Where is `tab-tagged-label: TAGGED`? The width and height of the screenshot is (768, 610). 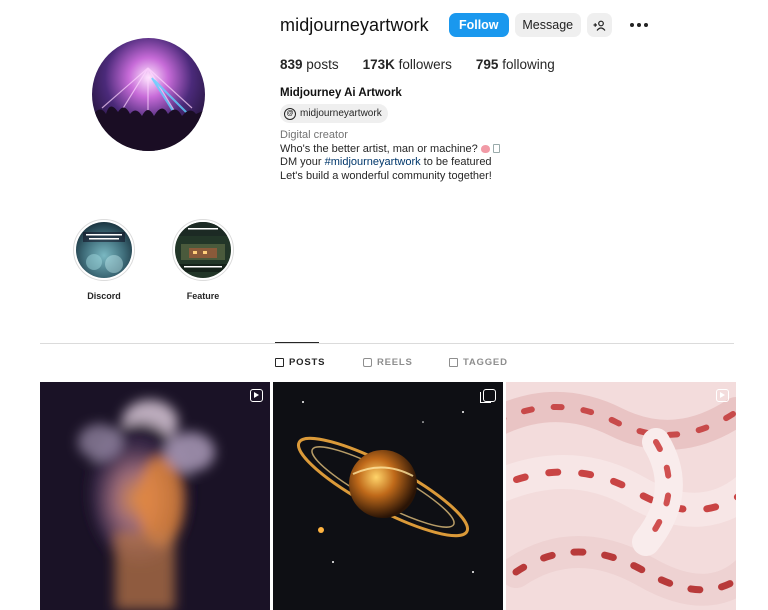
tab-tagged-label: TAGGED is located at coordinates (485, 362).